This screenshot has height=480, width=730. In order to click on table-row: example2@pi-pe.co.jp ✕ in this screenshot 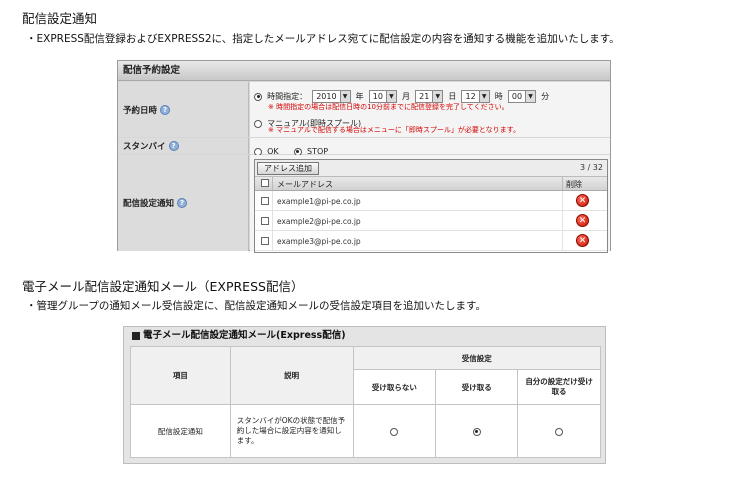, I will do `click(431, 221)`.